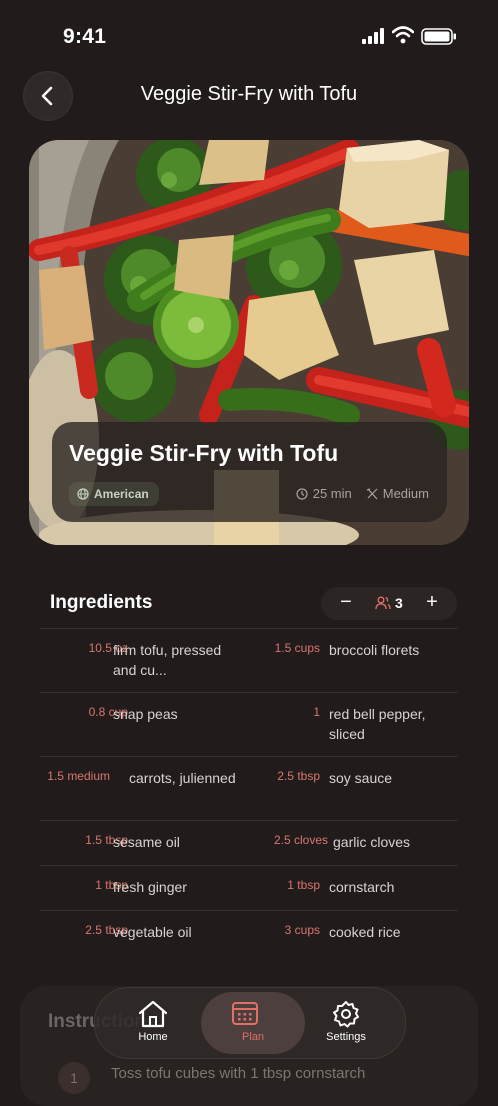 This screenshot has height=1106, width=498. I want to click on tab-bar: Home Plan Settings, so click(250, 1023).